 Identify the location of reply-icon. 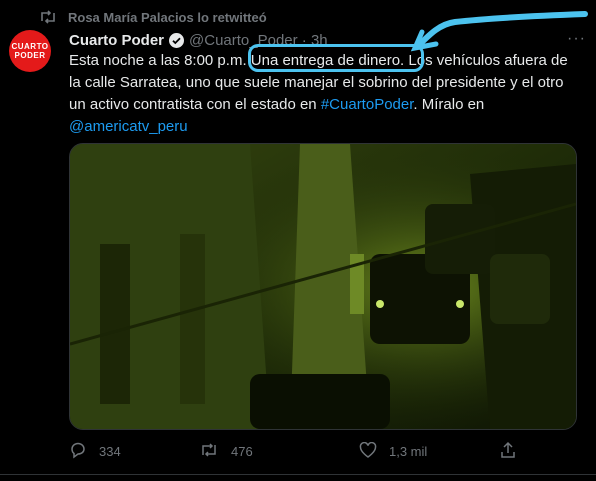
(78, 451).